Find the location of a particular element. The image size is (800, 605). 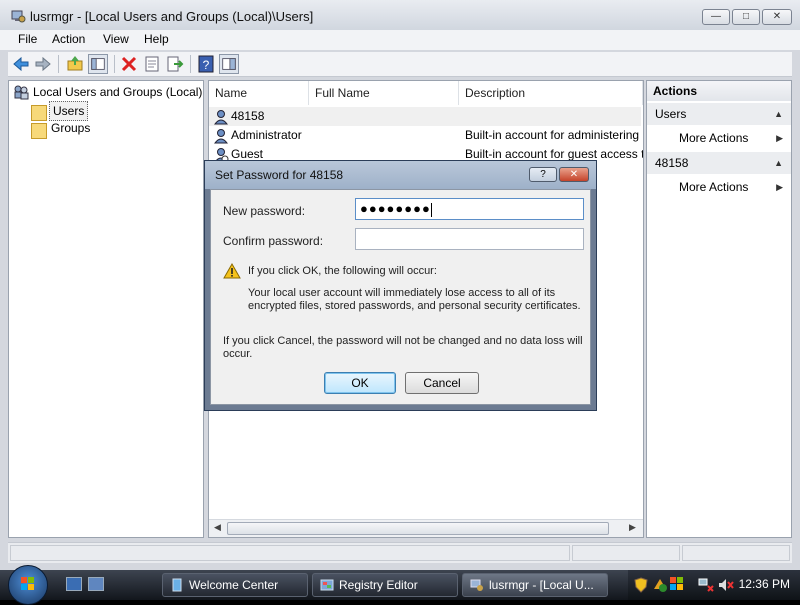

row-name: Administrator is located at coordinates (266, 135).